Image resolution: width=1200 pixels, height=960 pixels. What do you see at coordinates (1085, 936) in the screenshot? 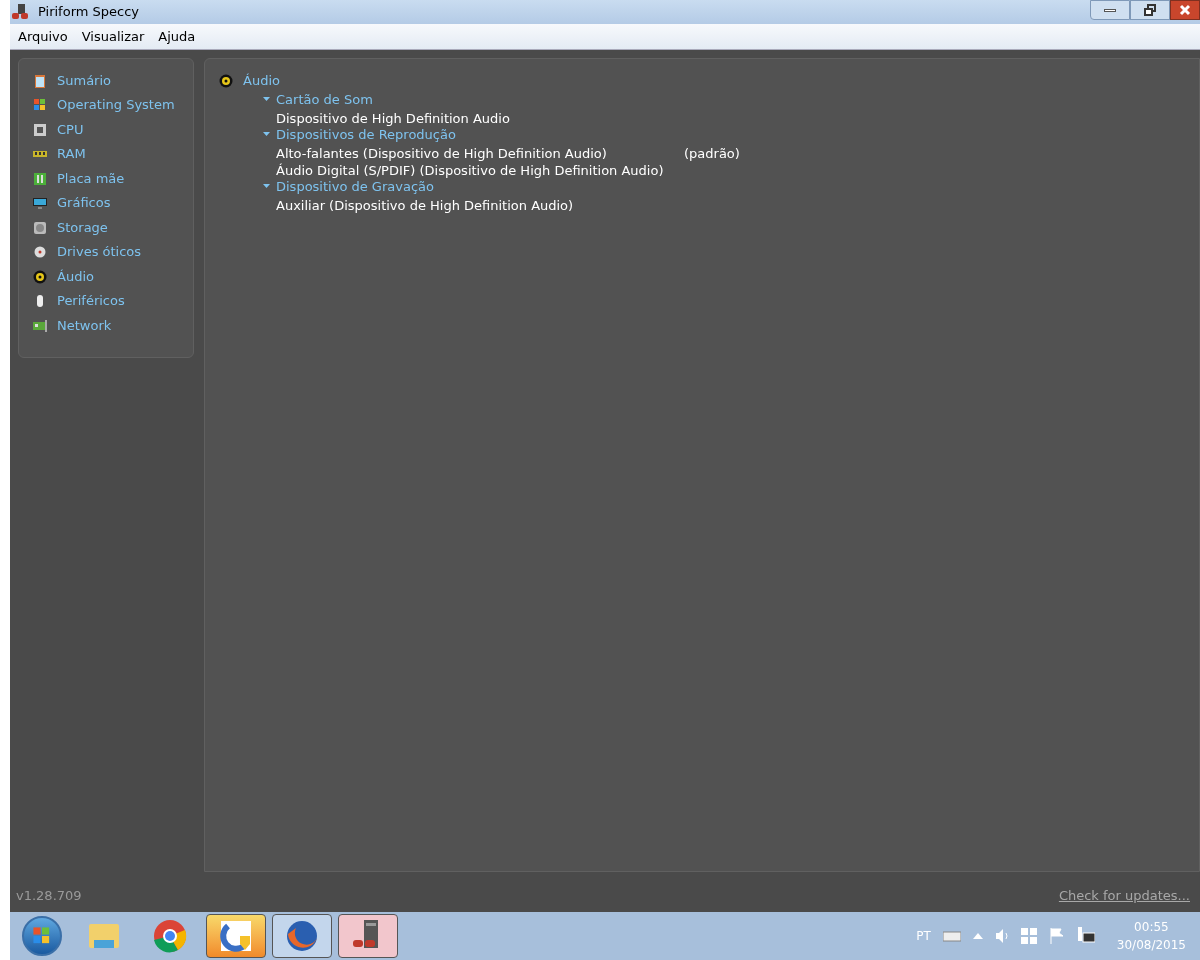
I see `network-monitor-icon` at bounding box center [1085, 936].